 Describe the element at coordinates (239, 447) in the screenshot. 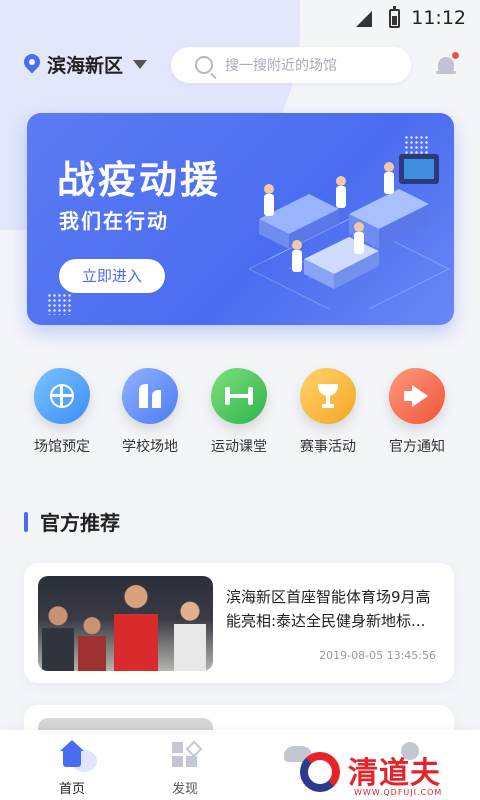

I see `category-label: 运动课堂` at that location.